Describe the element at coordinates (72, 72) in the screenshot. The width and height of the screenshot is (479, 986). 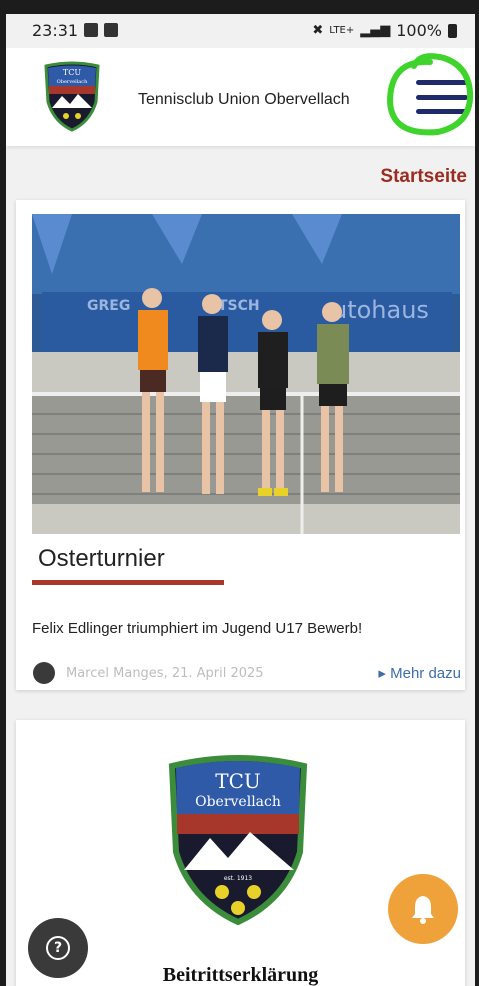
I see `logo-small-text-1: TCU` at that location.